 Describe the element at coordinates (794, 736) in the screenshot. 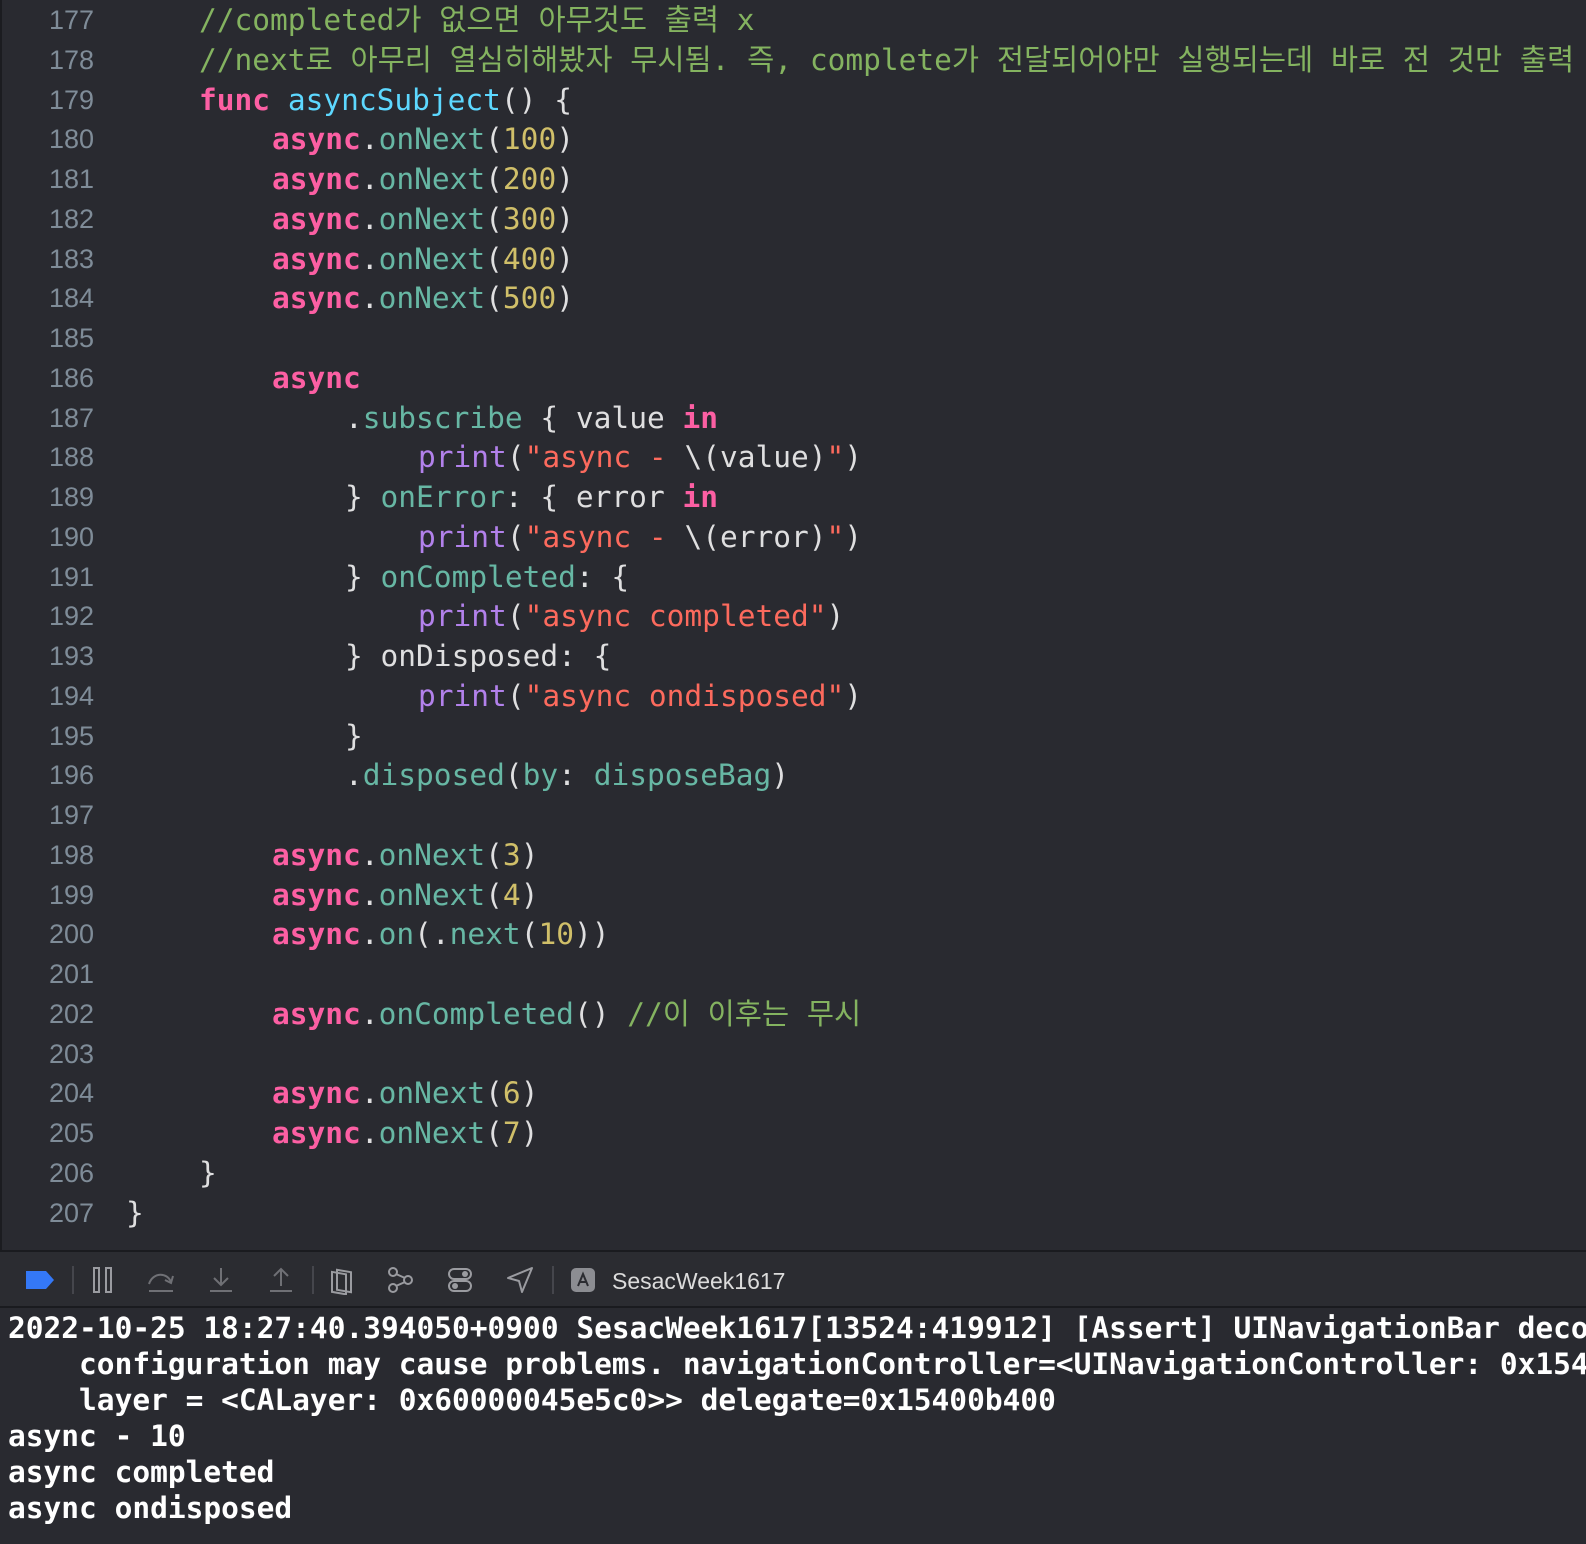

I see `code-line: 195}` at that location.